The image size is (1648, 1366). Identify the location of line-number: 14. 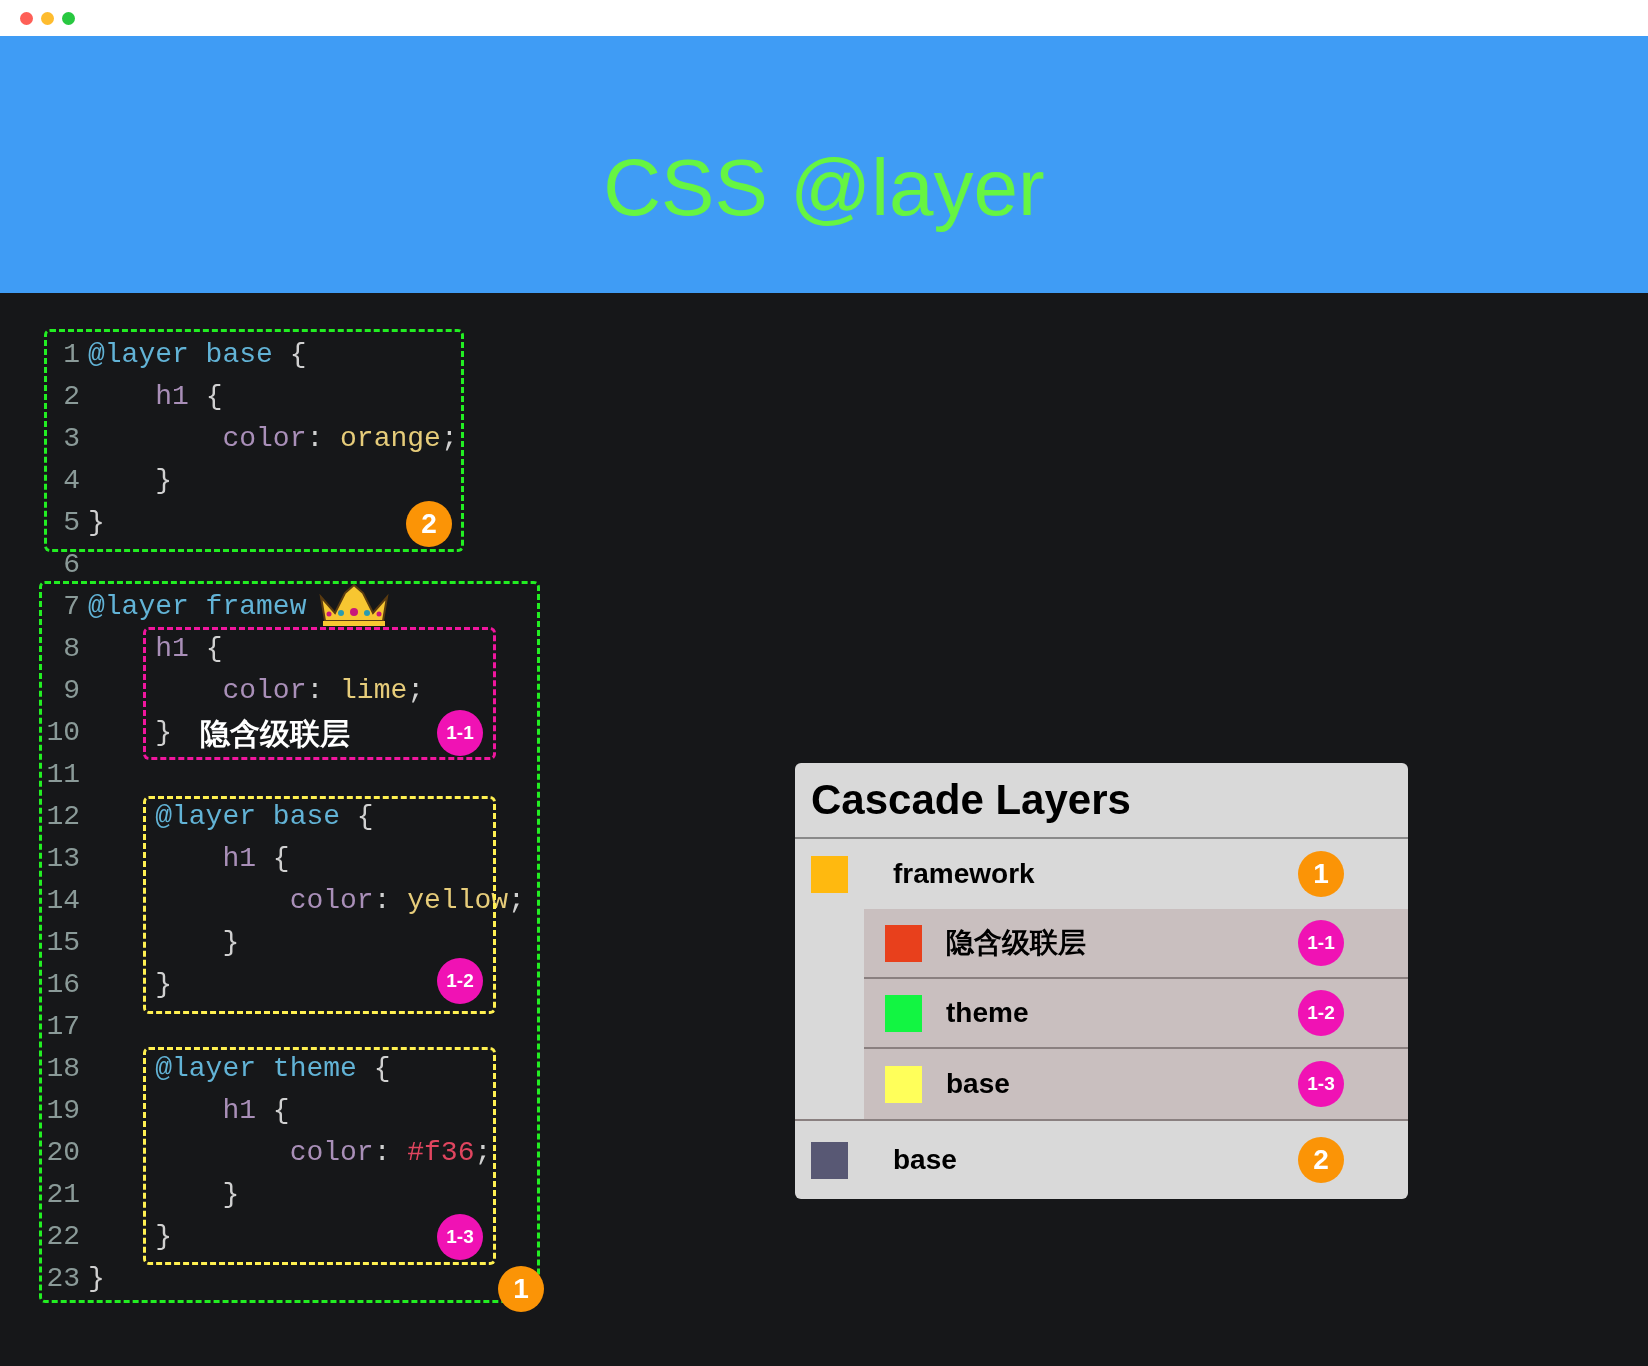
(62, 901).